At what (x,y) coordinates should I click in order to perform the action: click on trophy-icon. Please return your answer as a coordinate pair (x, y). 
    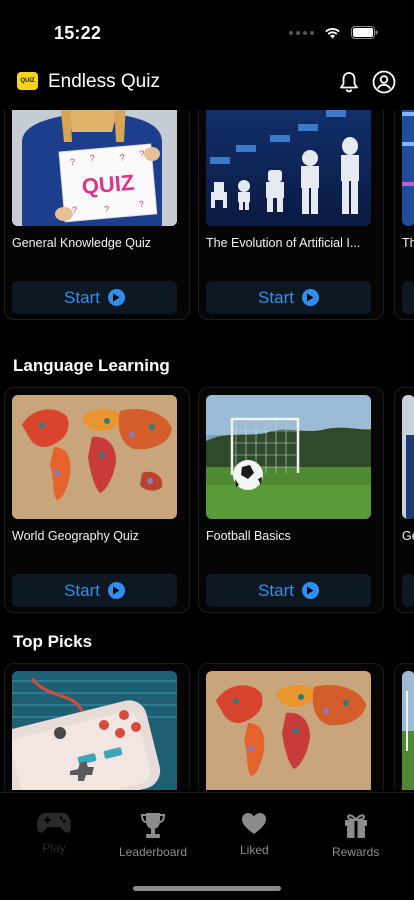
    Looking at the image, I should click on (153, 825).